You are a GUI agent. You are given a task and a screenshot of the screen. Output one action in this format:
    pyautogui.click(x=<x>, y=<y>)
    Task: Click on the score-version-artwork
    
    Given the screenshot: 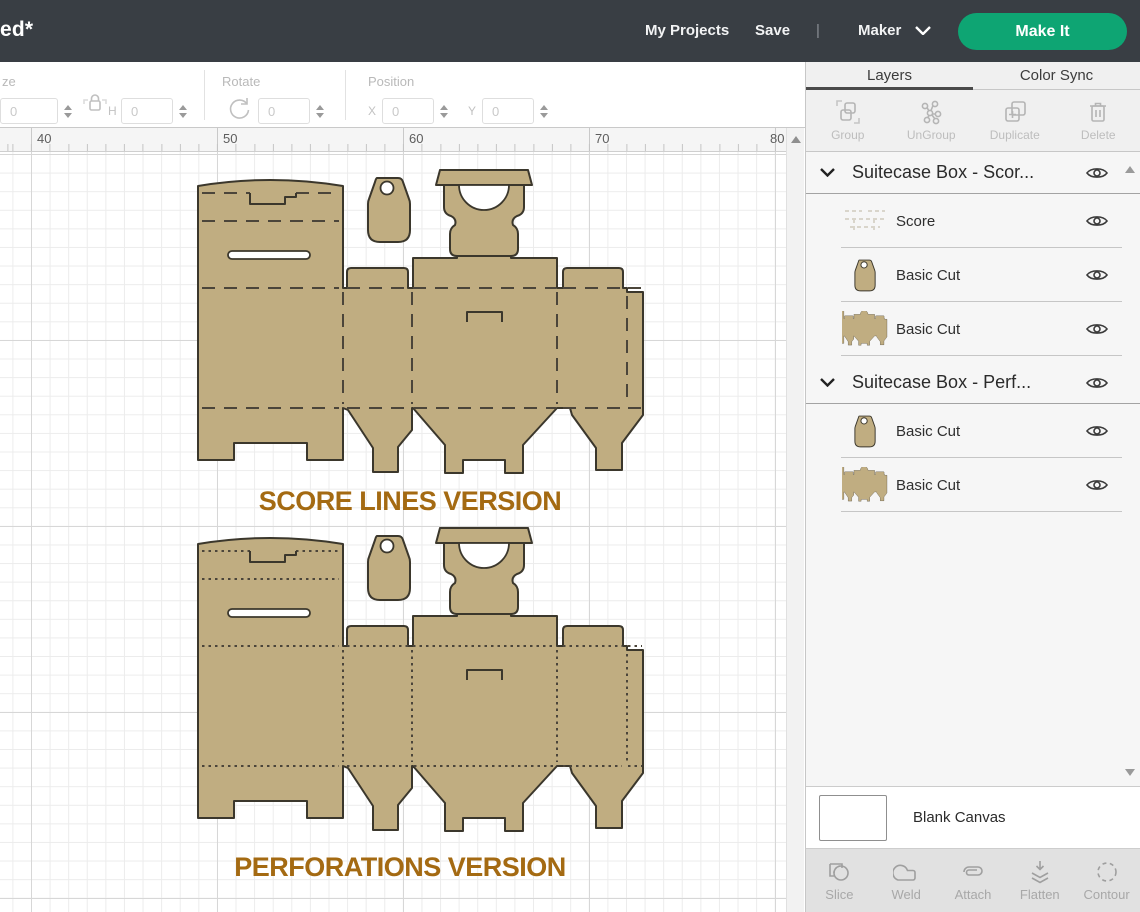 What is the action you would take?
    pyautogui.click(x=420, y=321)
    